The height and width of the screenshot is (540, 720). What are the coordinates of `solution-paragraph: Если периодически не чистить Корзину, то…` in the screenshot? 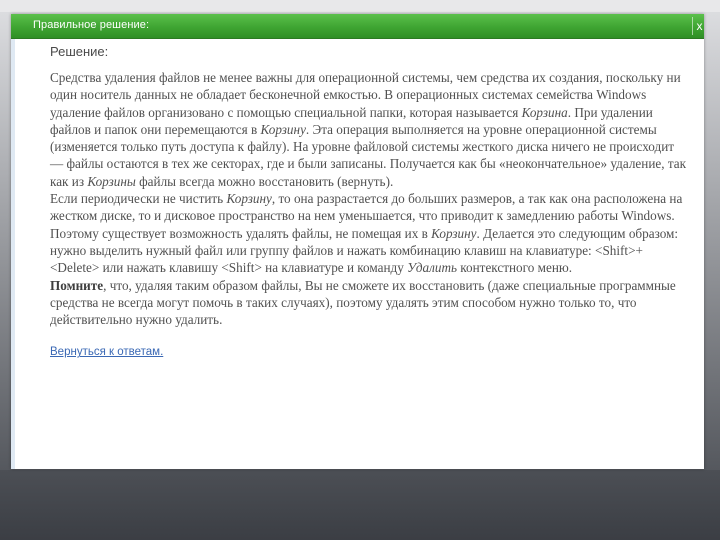 It's located at (370, 207).